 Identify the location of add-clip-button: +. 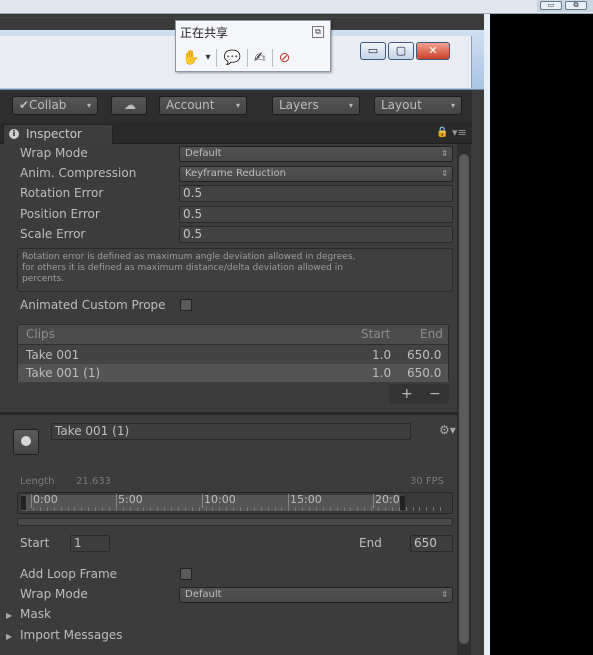
(407, 394).